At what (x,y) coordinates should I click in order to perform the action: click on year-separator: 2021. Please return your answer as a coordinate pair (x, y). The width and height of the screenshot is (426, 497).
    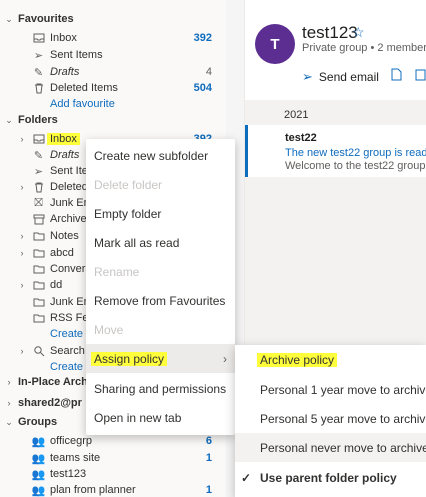
    Looking at the image, I should click on (296, 115).